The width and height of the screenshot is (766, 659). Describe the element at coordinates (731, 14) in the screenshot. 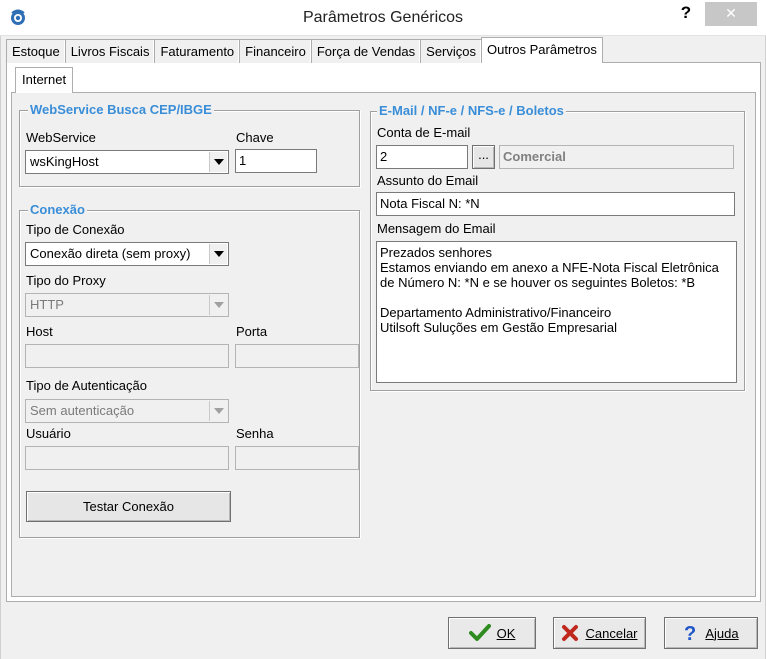

I see `close-button: ✕` at that location.